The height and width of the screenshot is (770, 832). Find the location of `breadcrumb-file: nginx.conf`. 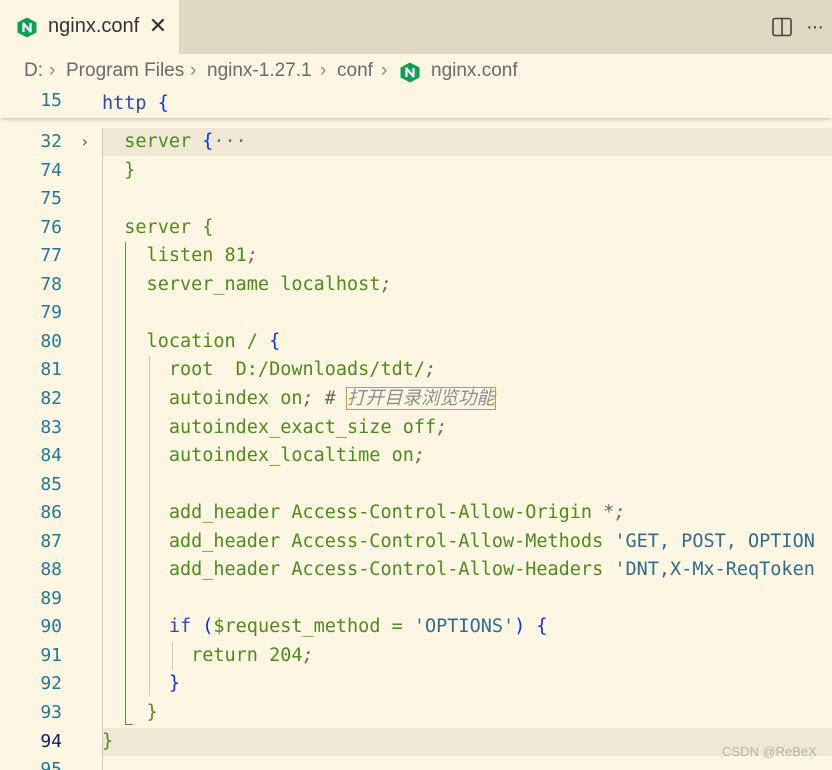

breadcrumb-file: nginx.conf is located at coordinates (474, 71).